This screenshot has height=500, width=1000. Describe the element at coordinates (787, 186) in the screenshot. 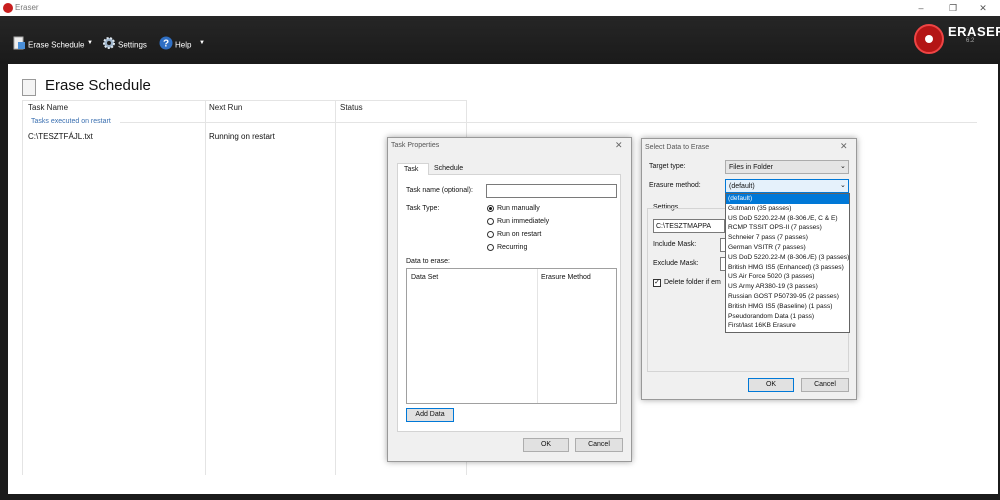

I see `erasure-method-select: (default)` at that location.